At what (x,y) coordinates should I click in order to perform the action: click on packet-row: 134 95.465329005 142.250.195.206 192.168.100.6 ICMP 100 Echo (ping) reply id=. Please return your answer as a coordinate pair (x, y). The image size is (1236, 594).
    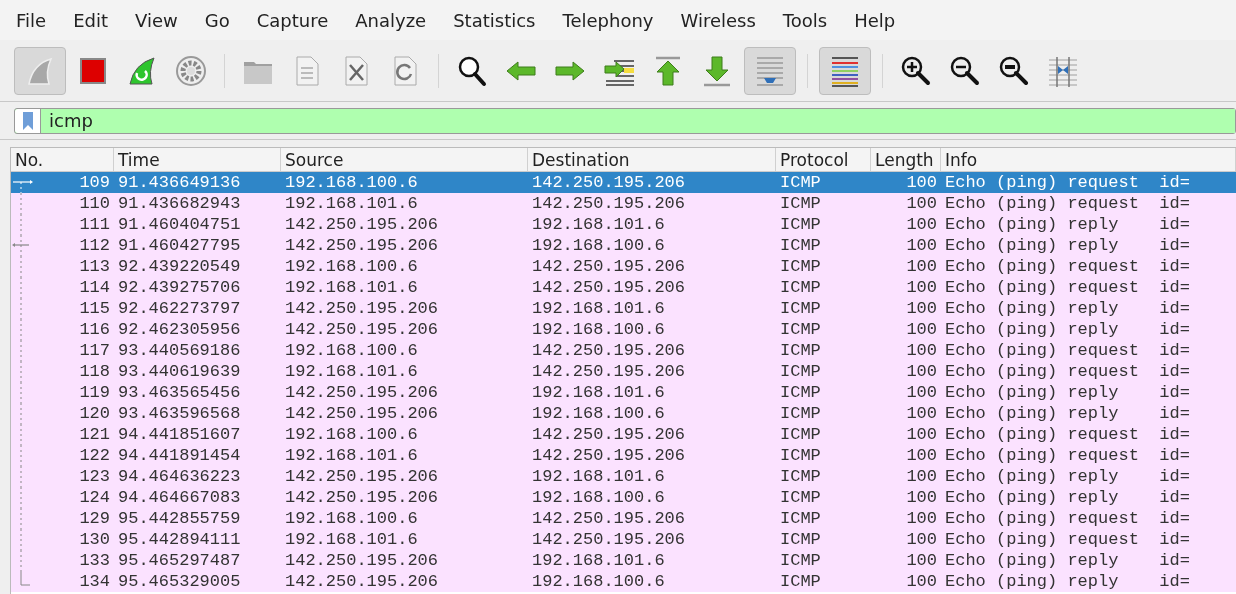
    Looking at the image, I should click on (623, 581).